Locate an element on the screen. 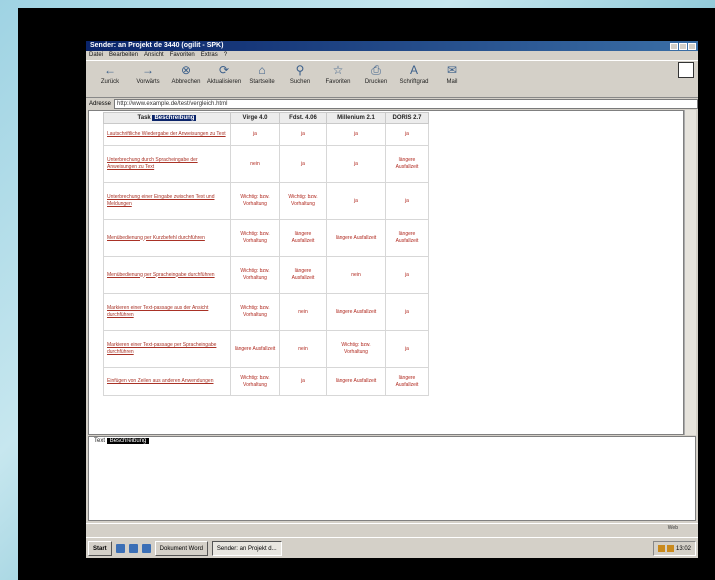 Image resolution: width=715 pixels, height=580 pixels. toolbar-button: ⟳ Aktualisieren is located at coordinates (224, 80).